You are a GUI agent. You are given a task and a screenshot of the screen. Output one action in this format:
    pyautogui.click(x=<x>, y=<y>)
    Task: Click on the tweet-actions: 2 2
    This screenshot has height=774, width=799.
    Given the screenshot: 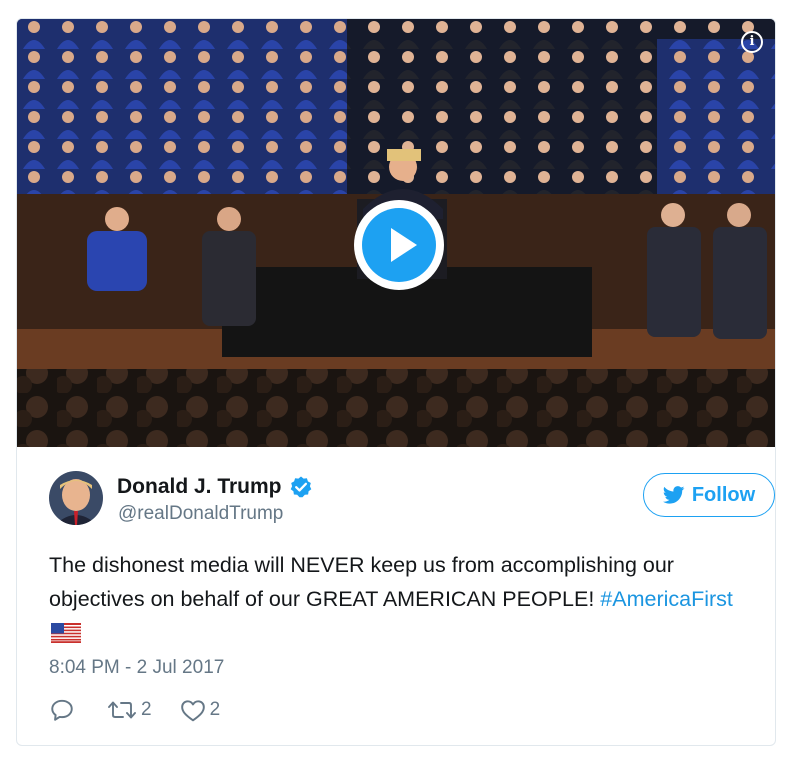 What is the action you would take?
    pyautogui.click(x=148, y=710)
    